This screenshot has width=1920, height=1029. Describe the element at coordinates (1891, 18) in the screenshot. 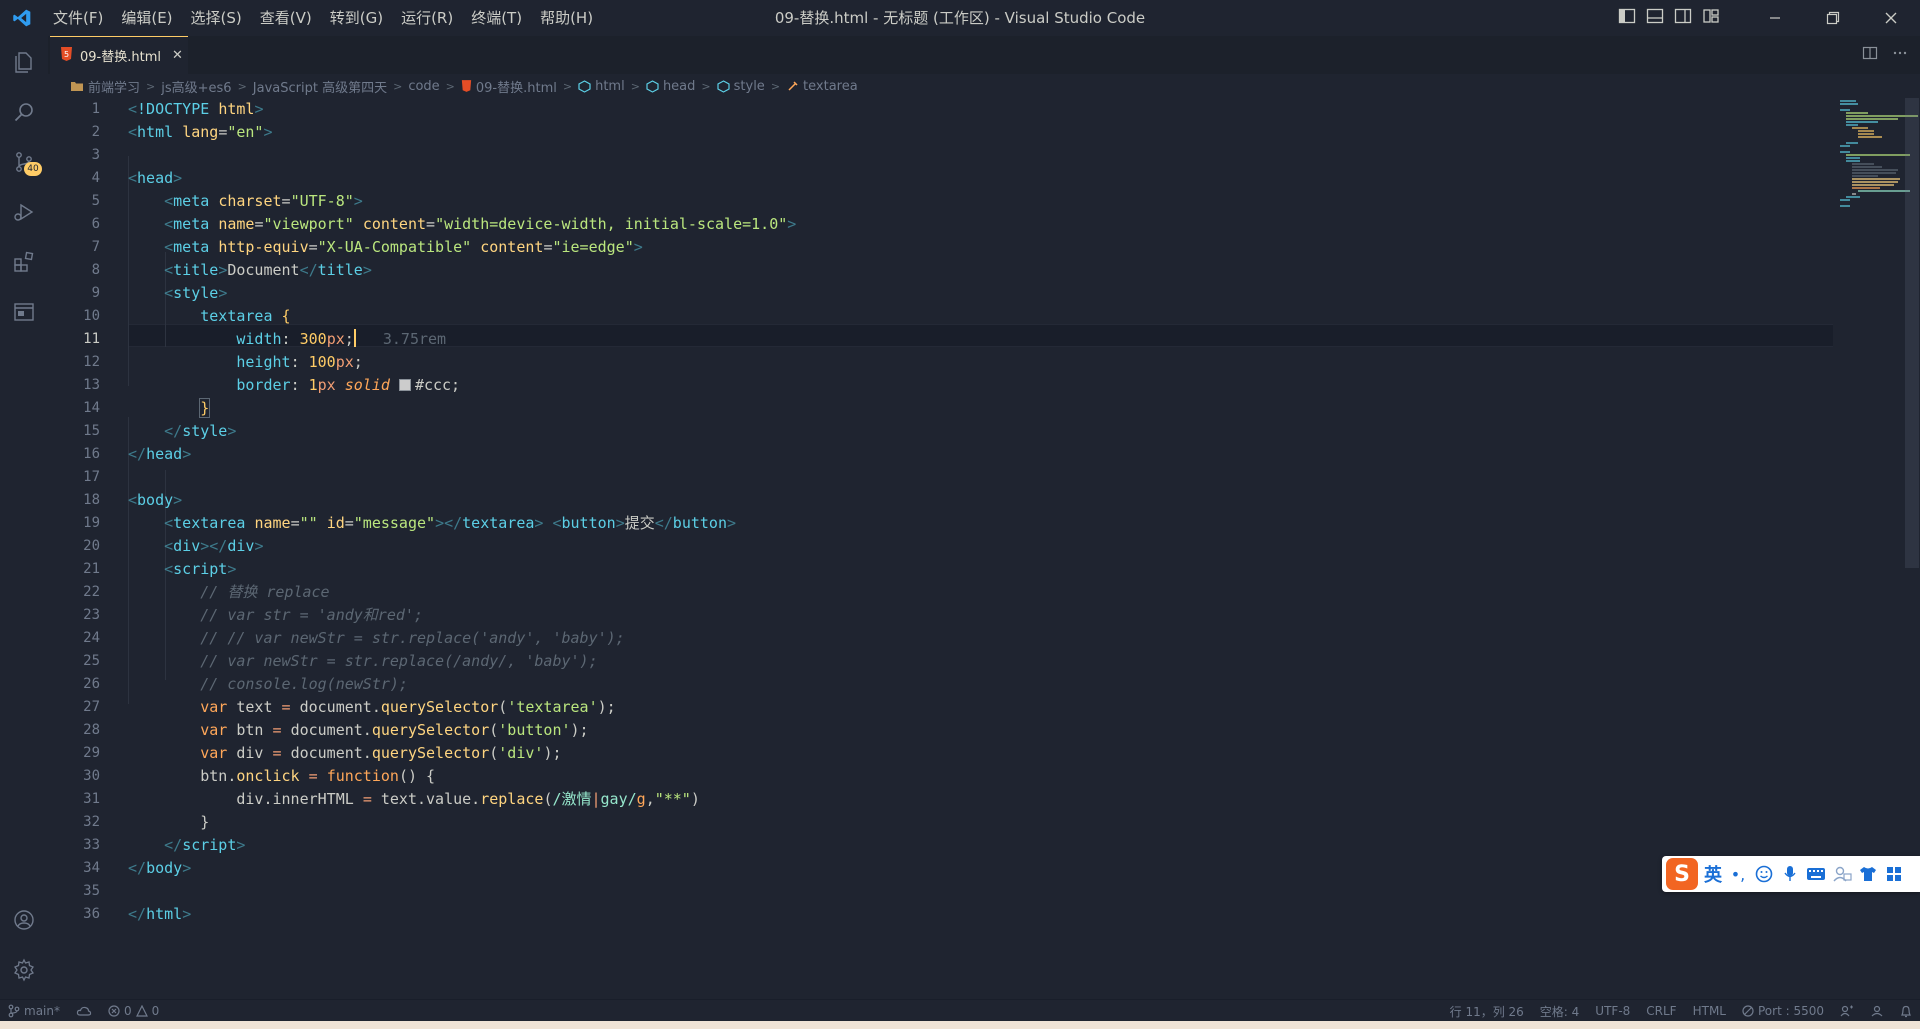

I see `close-window-button` at that location.